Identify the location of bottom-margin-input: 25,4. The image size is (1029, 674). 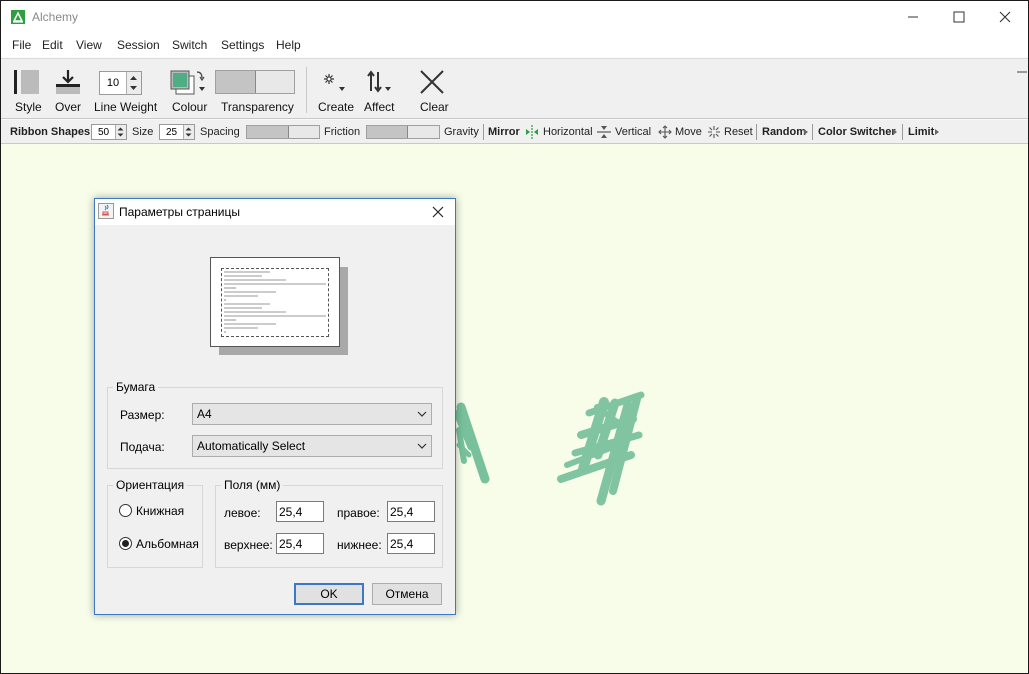
(411, 543).